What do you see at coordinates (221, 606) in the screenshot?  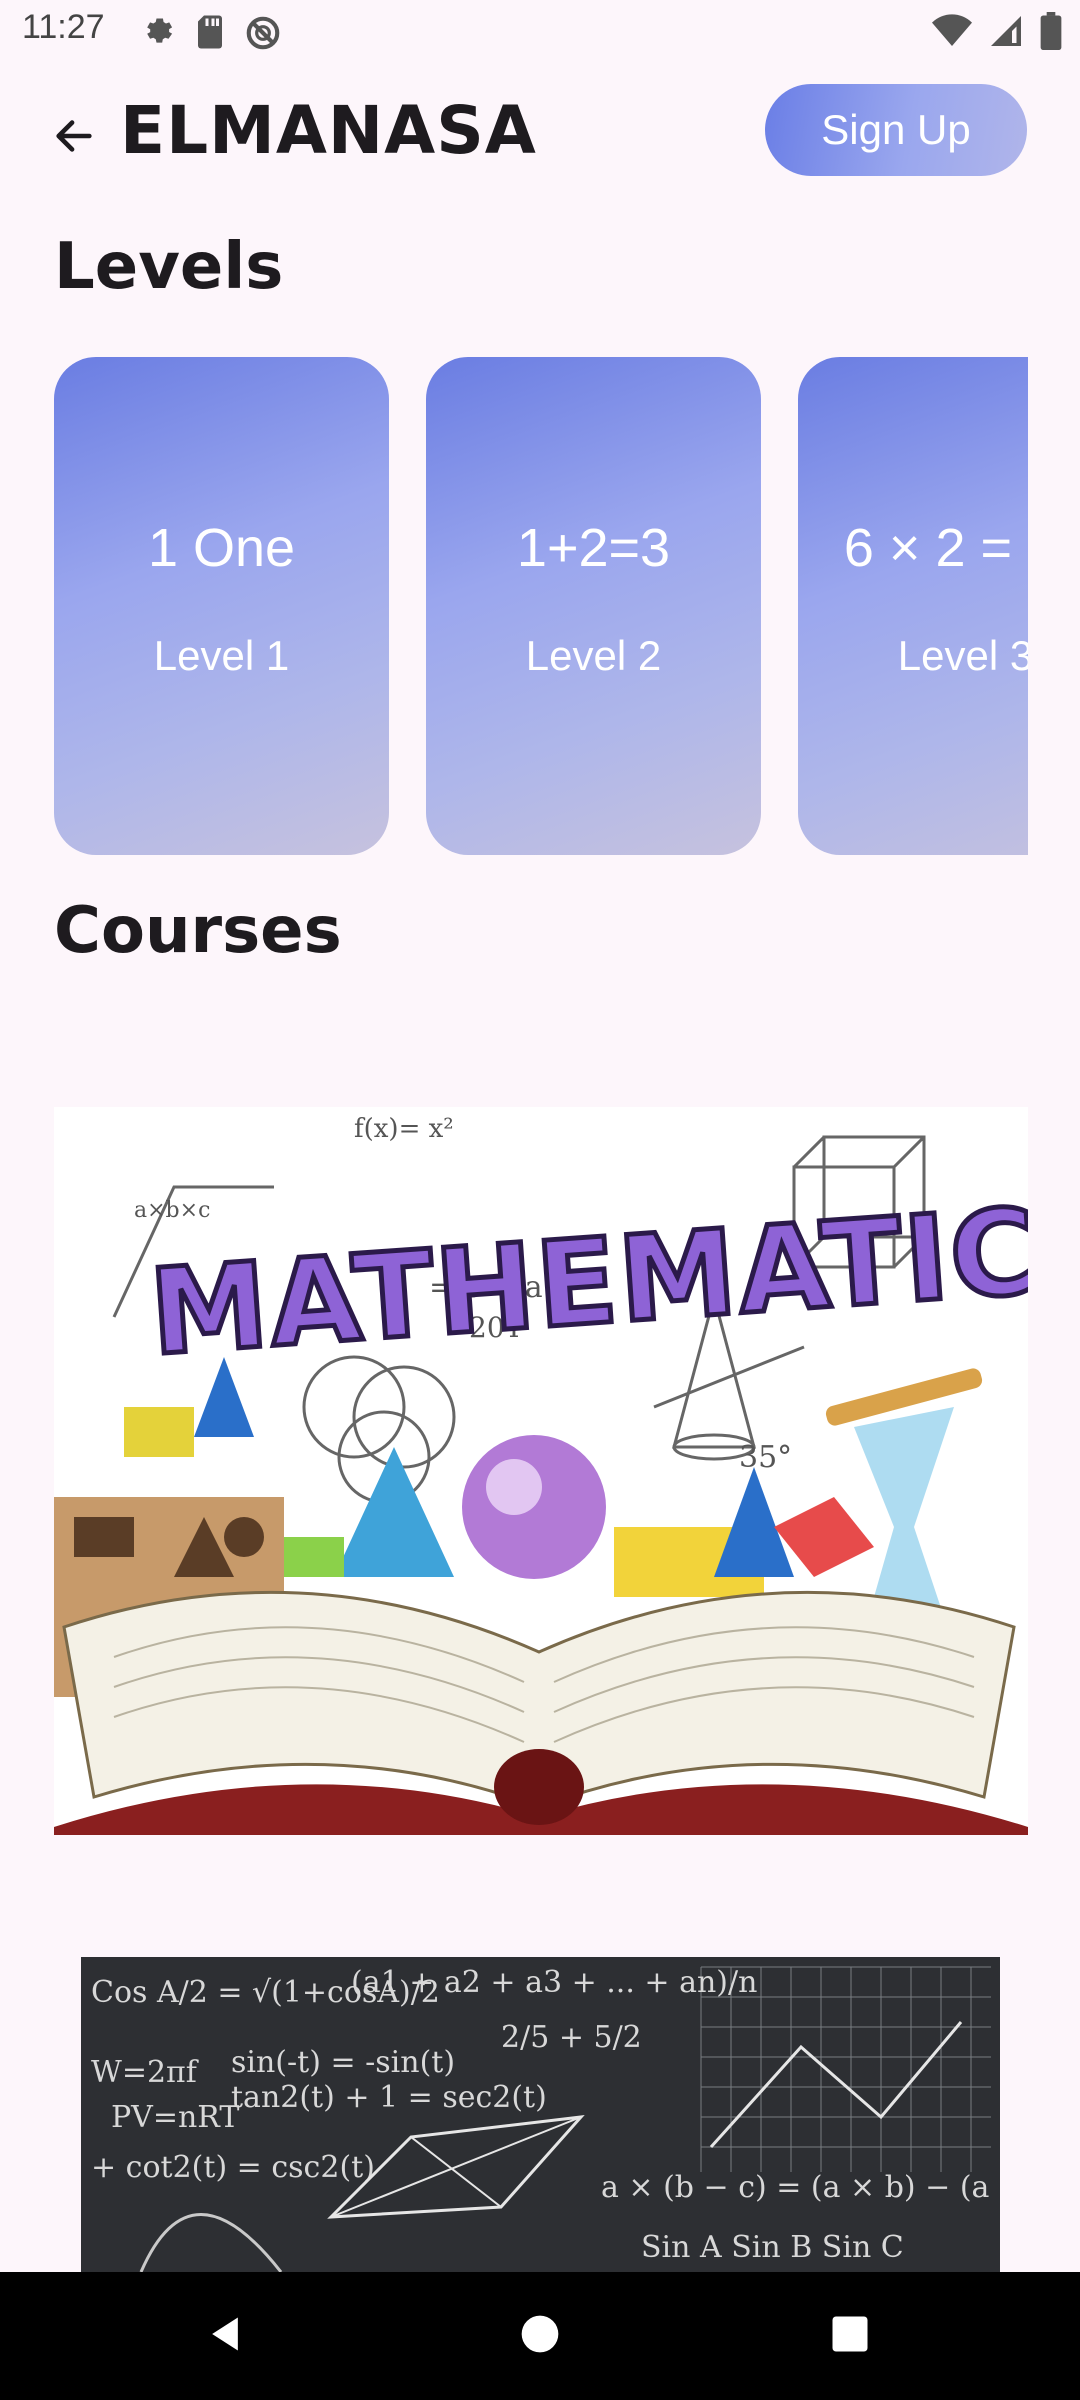 I see `level-card-1: 1 One Level 1` at bounding box center [221, 606].